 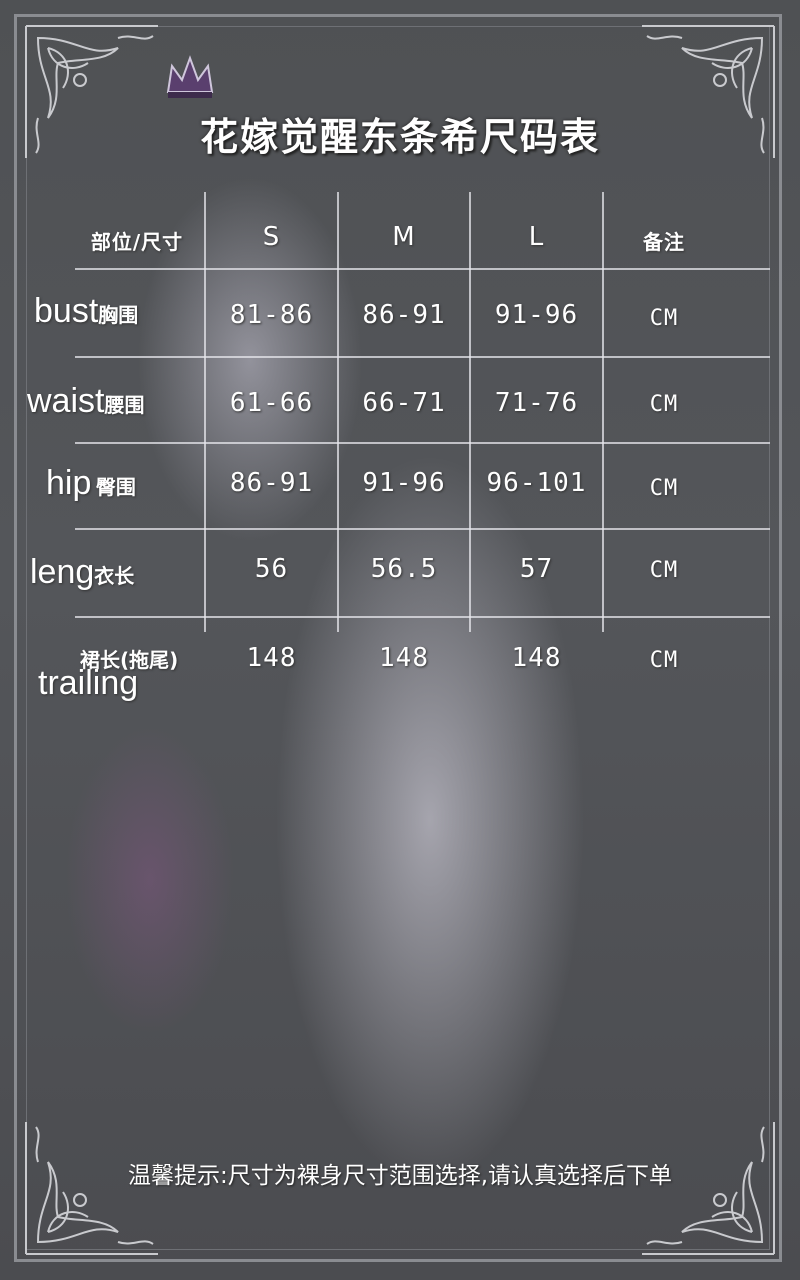 What do you see at coordinates (404, 237) in the screenshot?
I see `size-header-m: M` at bounding box center [404, 237].